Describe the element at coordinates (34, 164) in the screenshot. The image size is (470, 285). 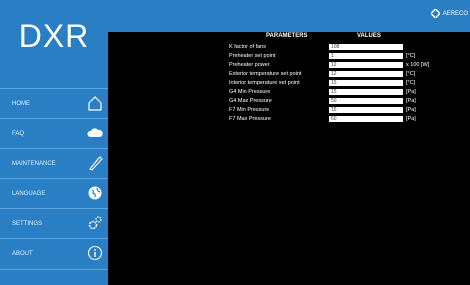
I see `nav-item-label: MAINTENANCE` at that location.